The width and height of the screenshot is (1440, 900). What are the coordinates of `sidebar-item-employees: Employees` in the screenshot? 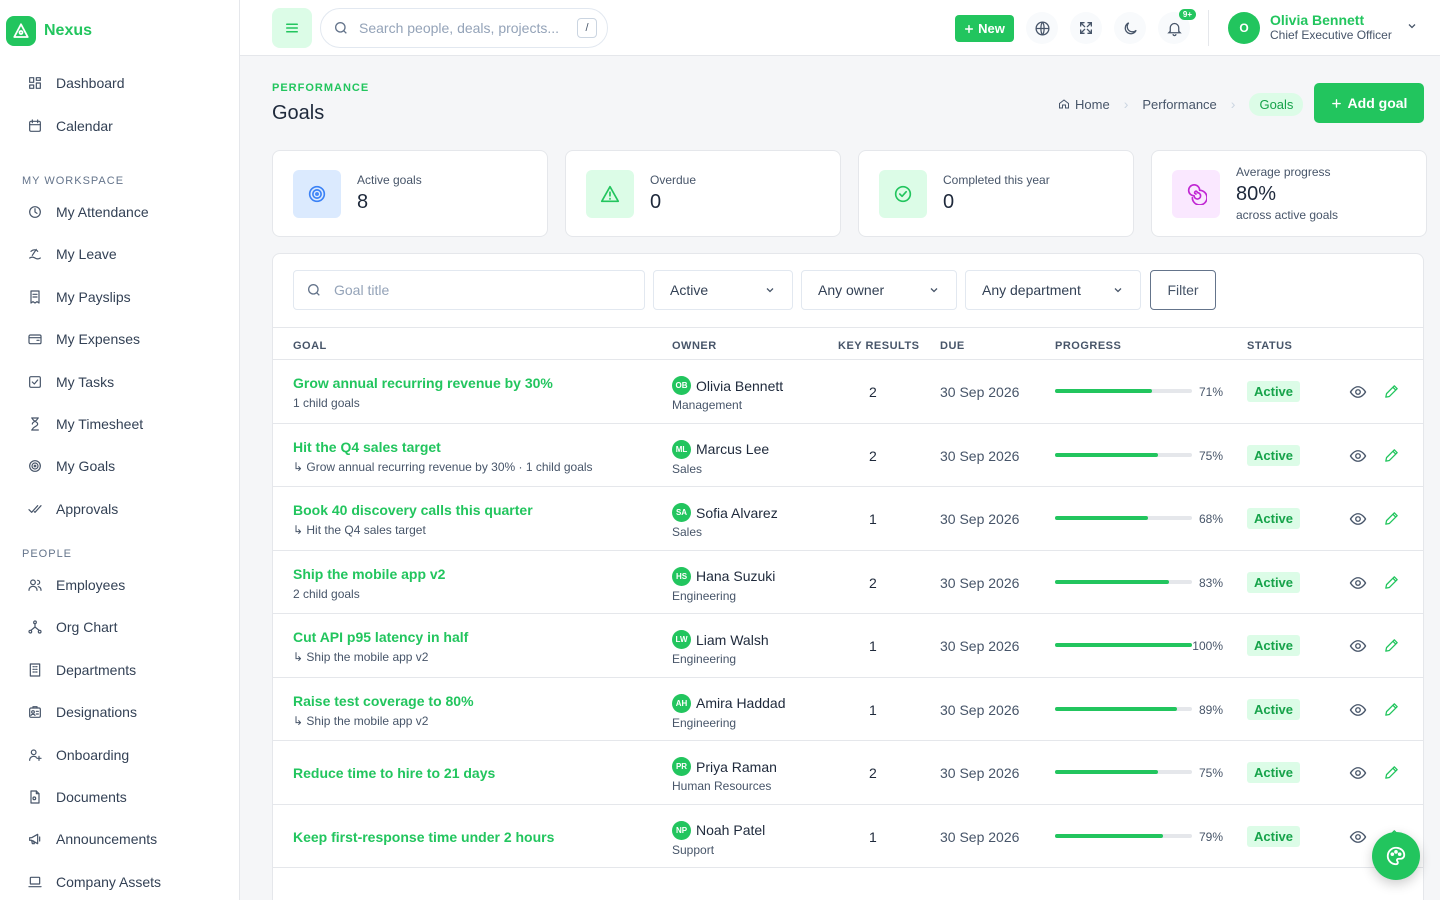 It's located at (119, 585).